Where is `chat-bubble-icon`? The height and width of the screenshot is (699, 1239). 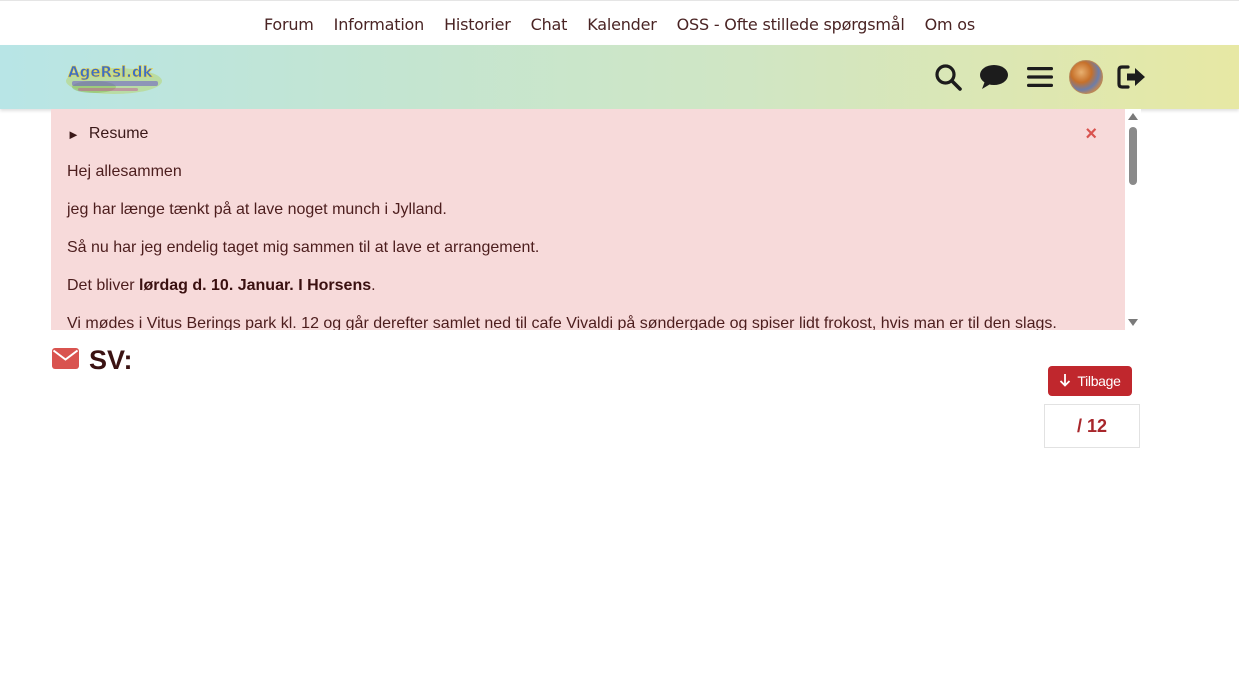 chat-bubble-icon is located at coordinates (994, 77).